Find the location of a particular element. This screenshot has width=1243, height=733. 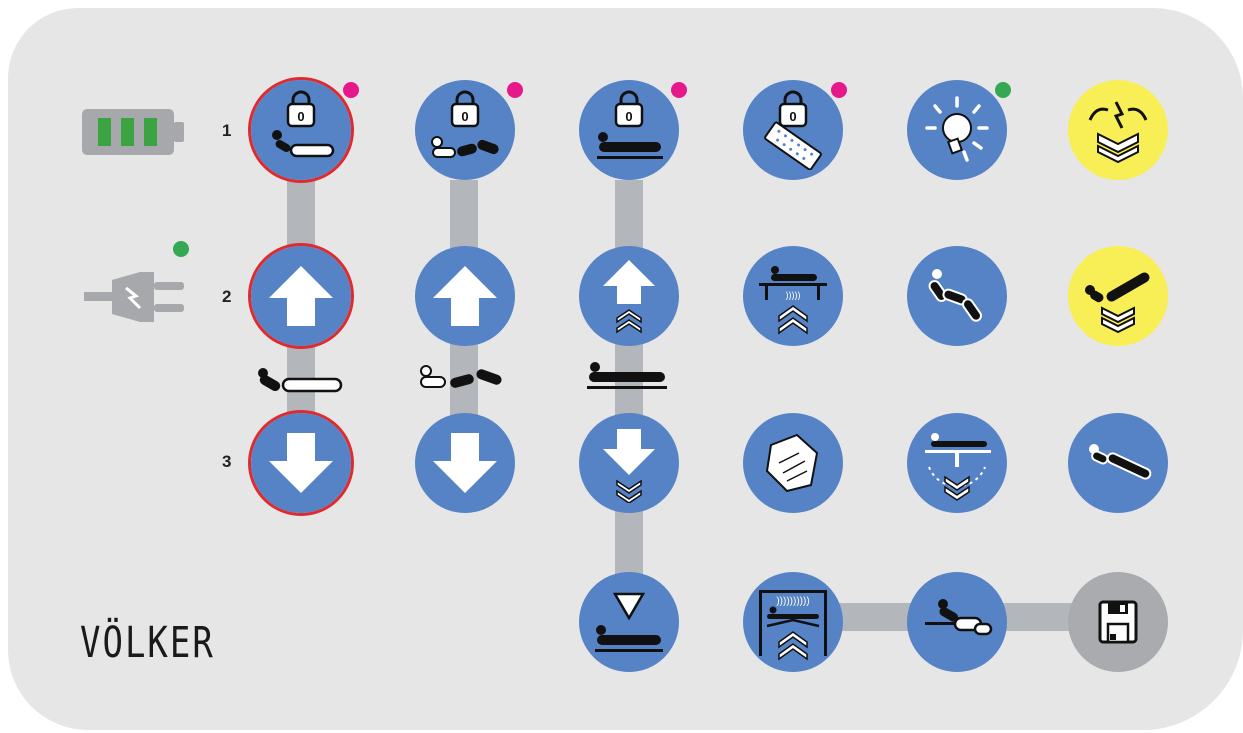

light-status-led is located at coordinates (1003, 90).